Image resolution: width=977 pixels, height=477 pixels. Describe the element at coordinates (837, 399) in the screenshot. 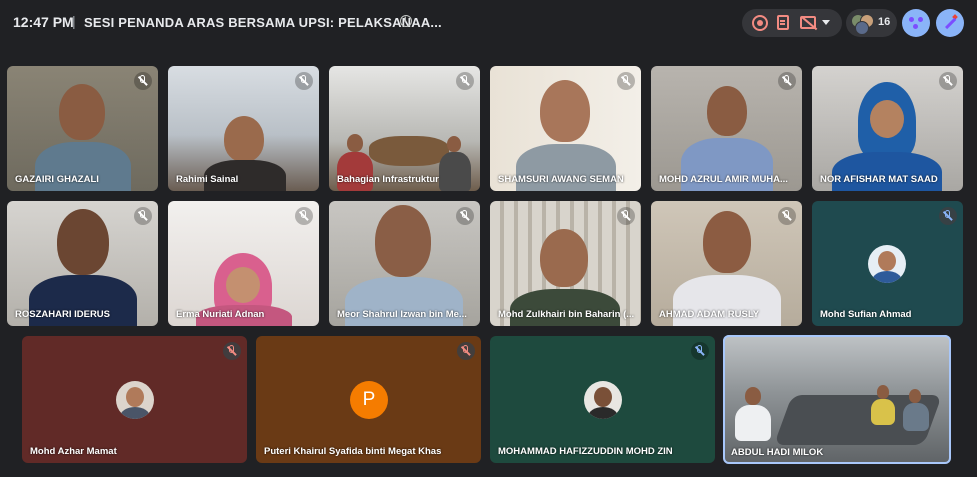

I see `participant-tile-active-speaker: ABDUL HADI MILOK` at that location.